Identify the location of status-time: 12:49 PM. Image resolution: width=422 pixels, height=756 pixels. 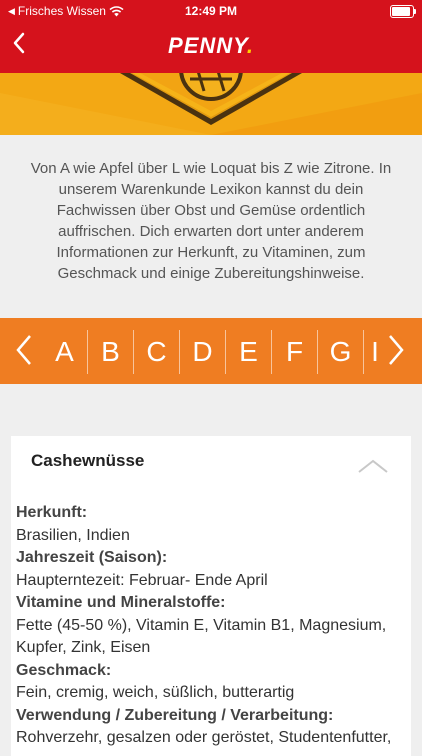
(211, 11).